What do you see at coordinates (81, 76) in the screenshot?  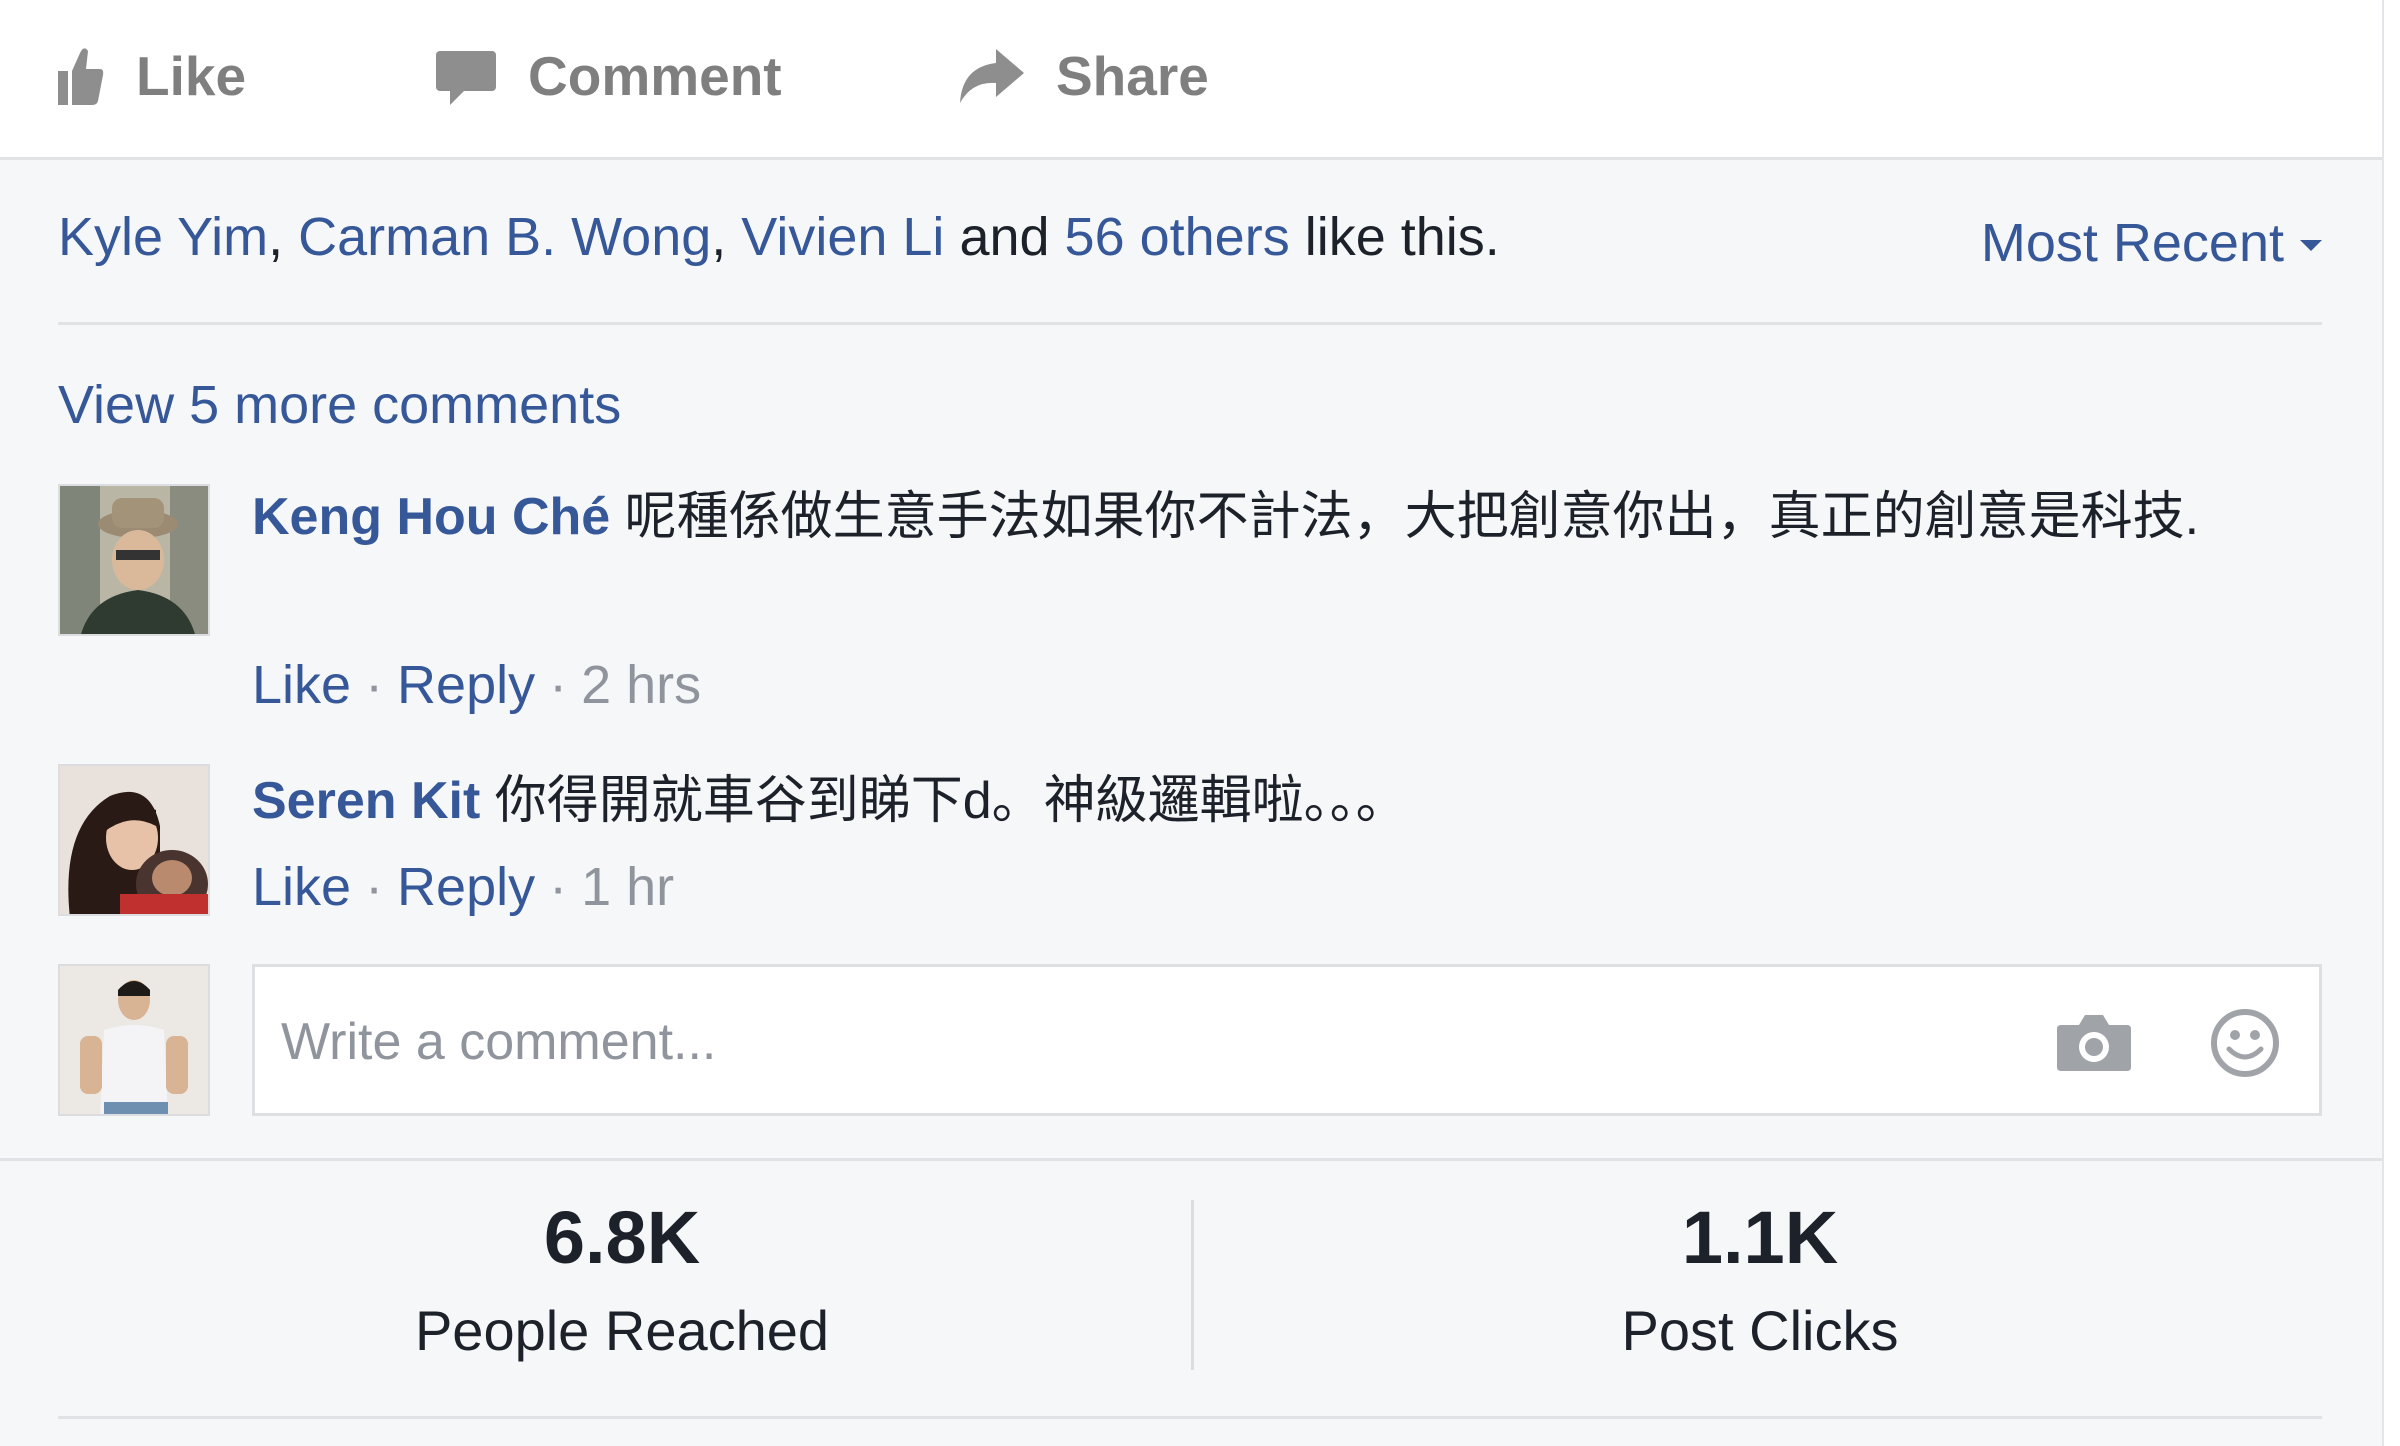 I see `thumbs-up-icon` at bounding box center [81, 76].